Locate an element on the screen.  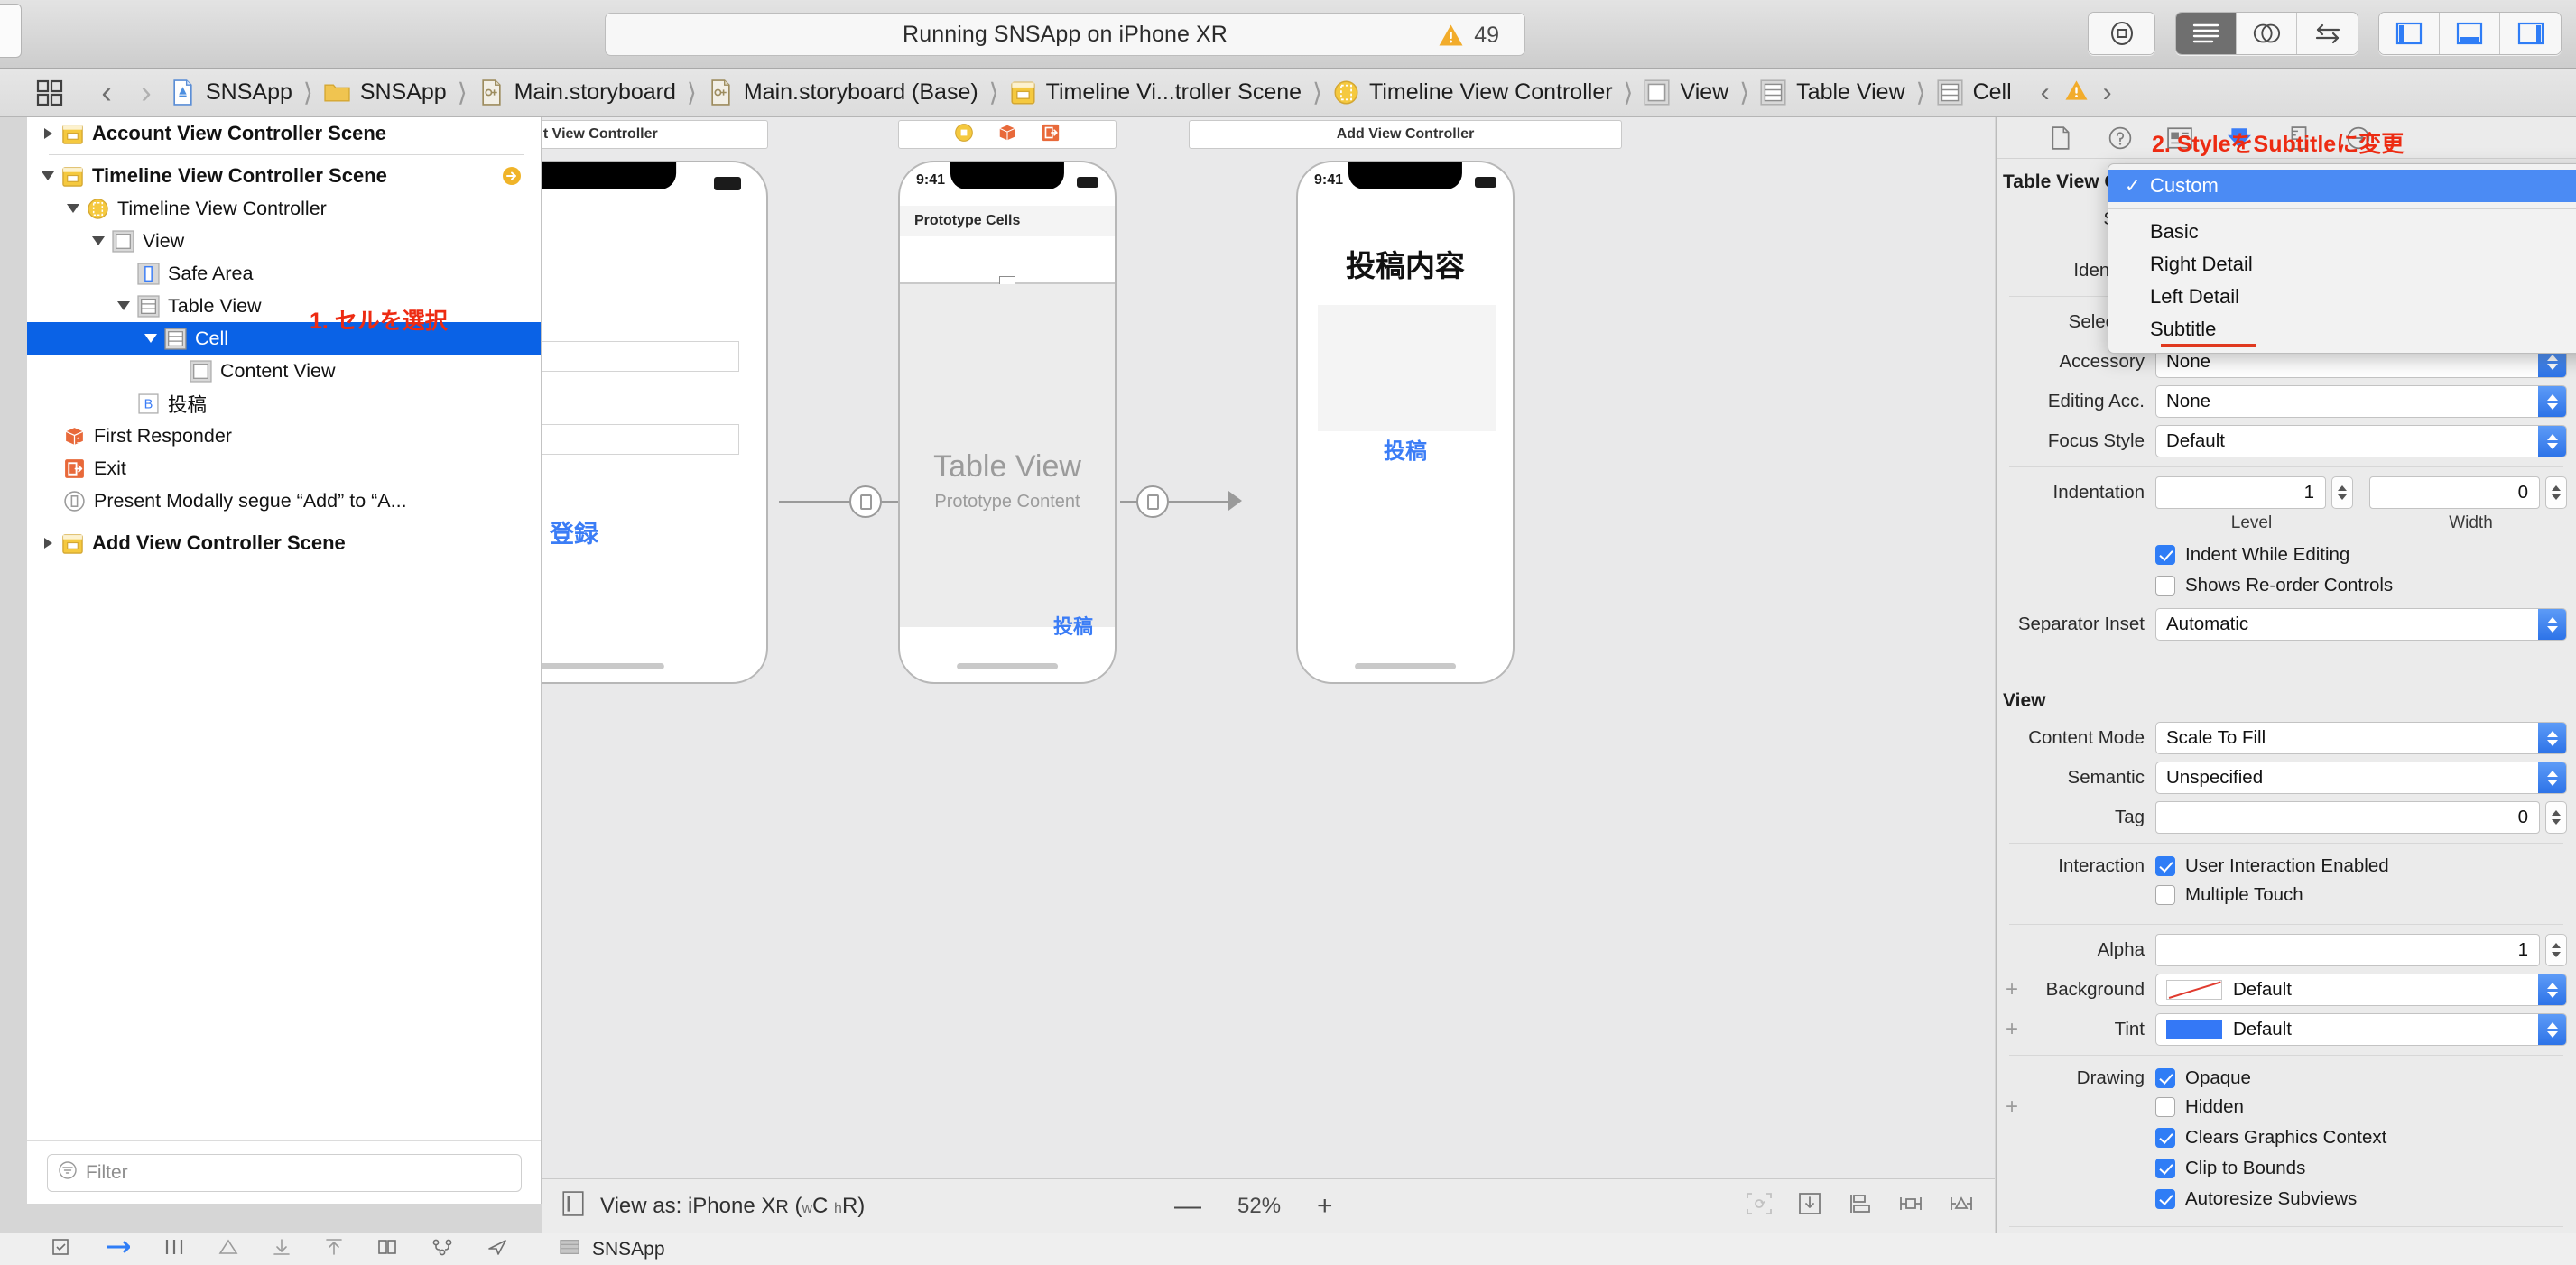
indentation-level-stepper is located at coordinates (2342, 492).